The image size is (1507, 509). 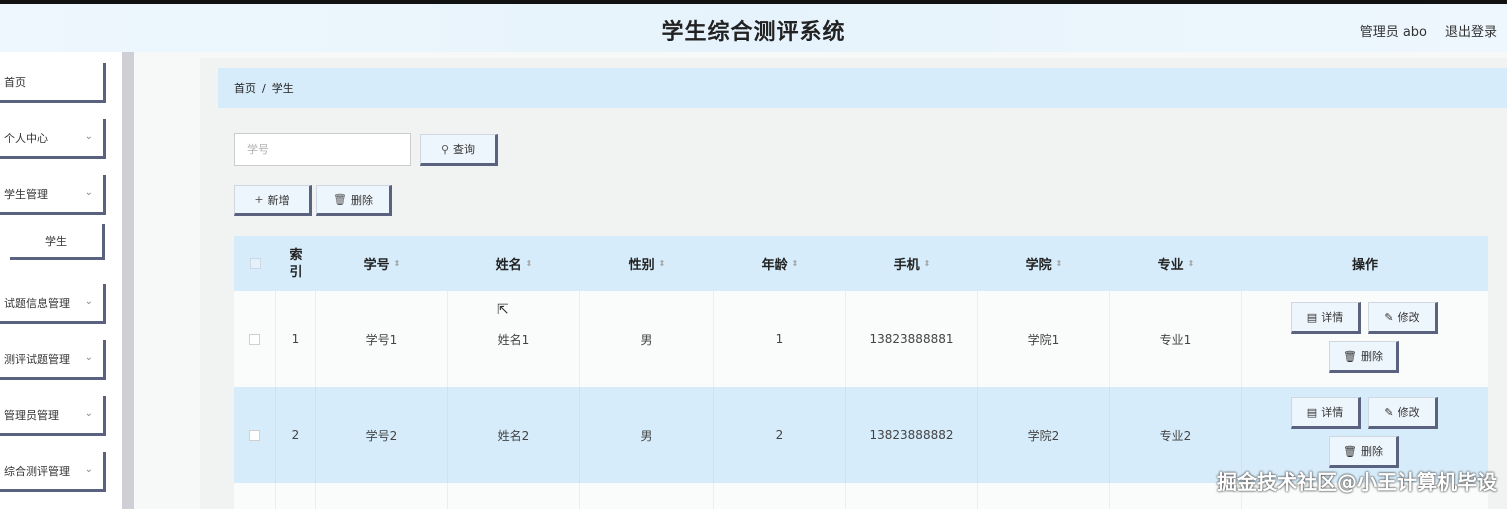 I want to click on column-header-age: 年龄 ⇕, so click(x=780, y=263).